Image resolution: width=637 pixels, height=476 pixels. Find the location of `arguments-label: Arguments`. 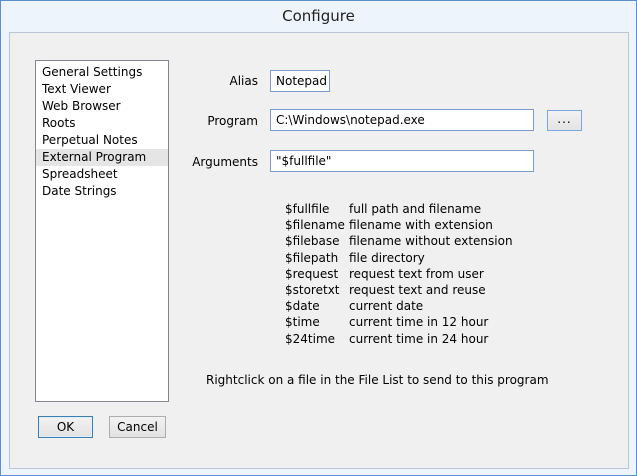

arguments-label: Arguments is located at coordinates (225, 162).